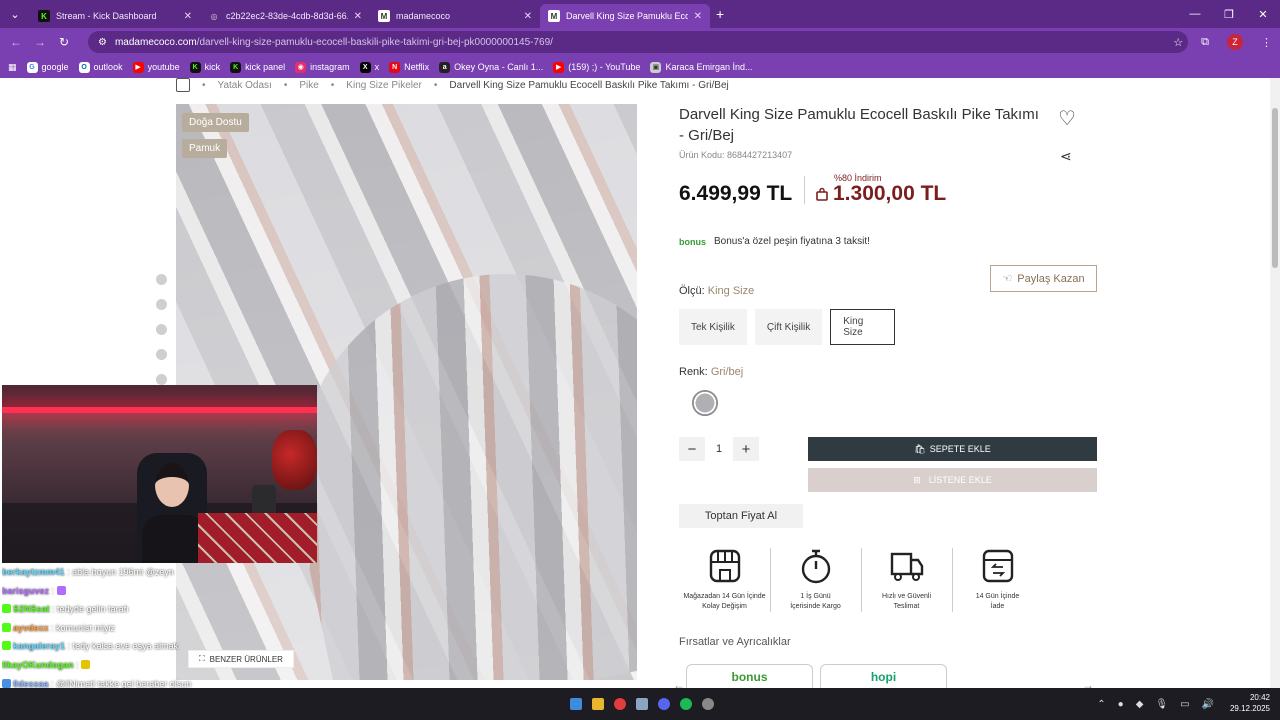 The height and width of the screenshot is (720, 1280). What do you see at coordinates (369, 67) in the screenshot?
I see `bookmark-x: Xx` at bounding box center [369, 67].